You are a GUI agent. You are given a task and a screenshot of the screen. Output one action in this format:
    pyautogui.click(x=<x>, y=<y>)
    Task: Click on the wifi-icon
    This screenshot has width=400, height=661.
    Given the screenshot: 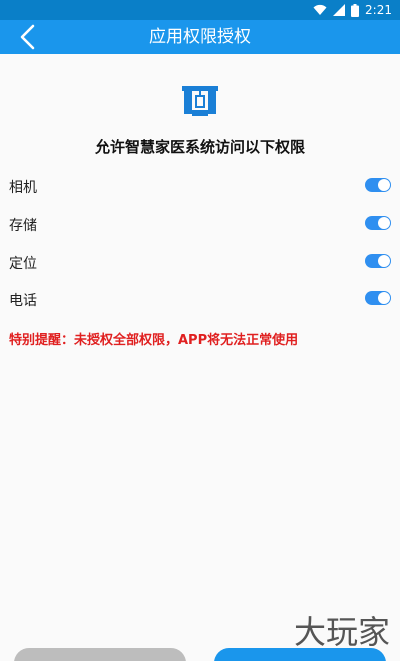 What is the action you would take?
    pyautogui.click(x=320, y=9)
    